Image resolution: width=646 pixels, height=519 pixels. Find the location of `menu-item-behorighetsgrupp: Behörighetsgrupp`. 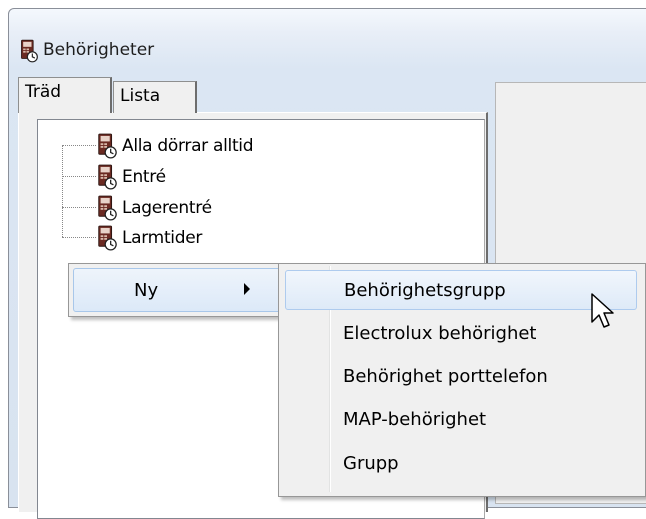

menu-item-behorighetsgrupp: Behörighetsgrupp is located at coordinates (461, 290).